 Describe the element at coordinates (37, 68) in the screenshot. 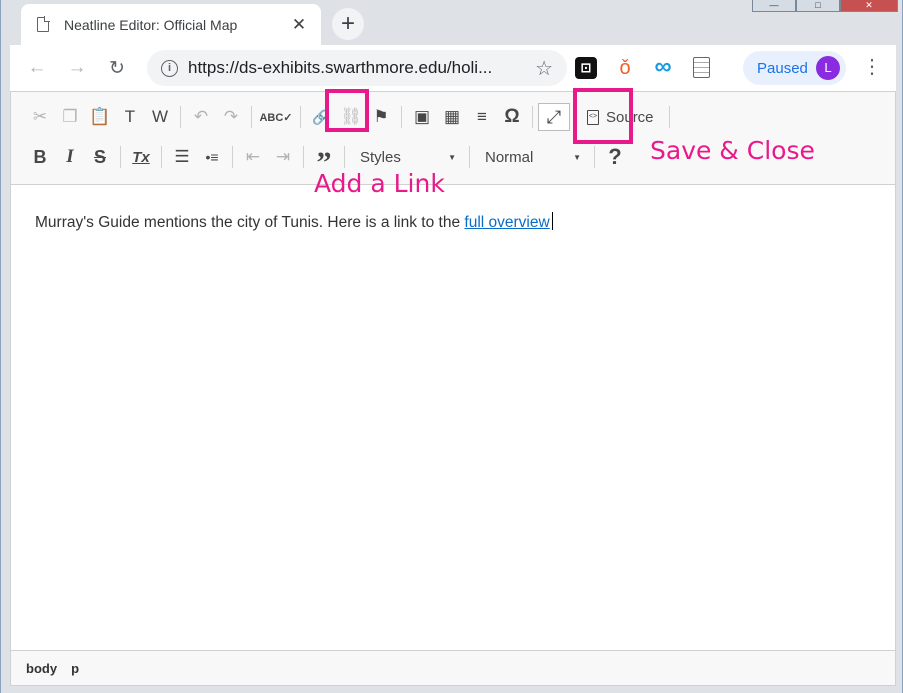

I see `back-button: ←` at that location.